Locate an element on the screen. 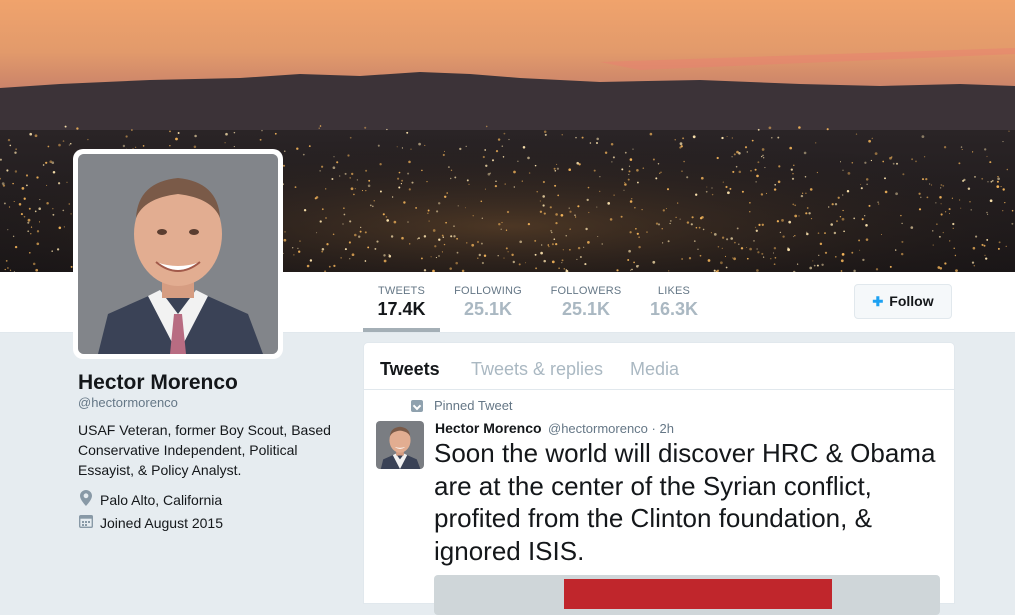 The image size is (1015, 615). profile-handle: @hectormorenco is located at coordinates (128, 402).